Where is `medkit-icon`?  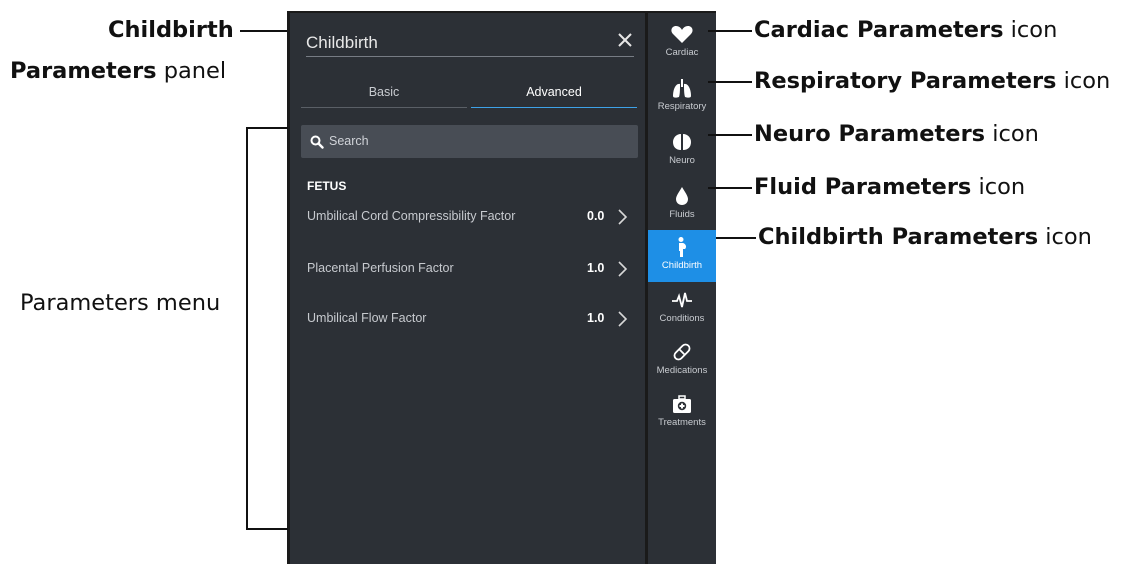 medkit-icon is located at coordinates (682, 404).